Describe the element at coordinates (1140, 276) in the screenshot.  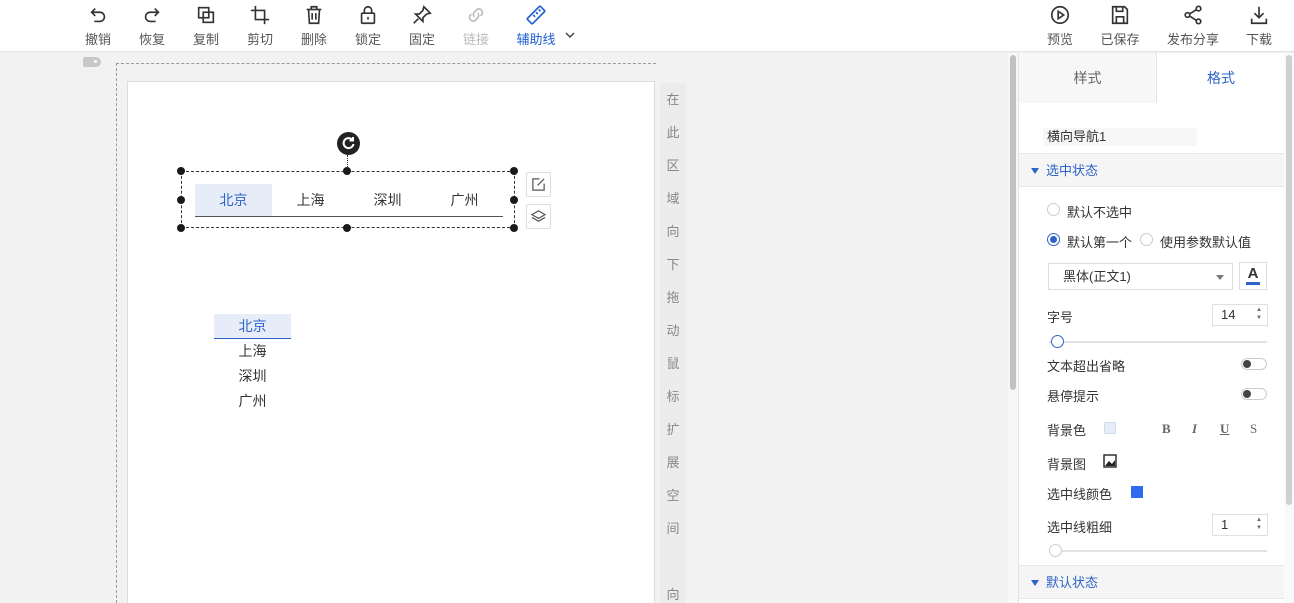
I see `font-family-select: 黑体(正文1)` at that location.